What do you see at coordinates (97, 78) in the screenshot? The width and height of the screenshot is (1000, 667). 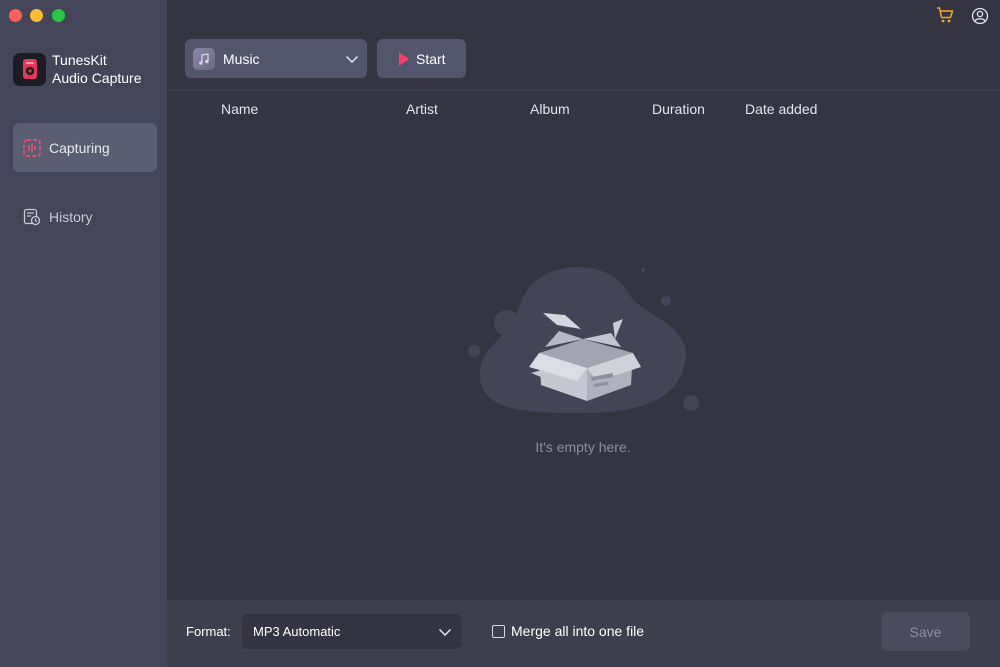 I see `app-name-line2: Audio Capture` at bounding box center [97, 78].